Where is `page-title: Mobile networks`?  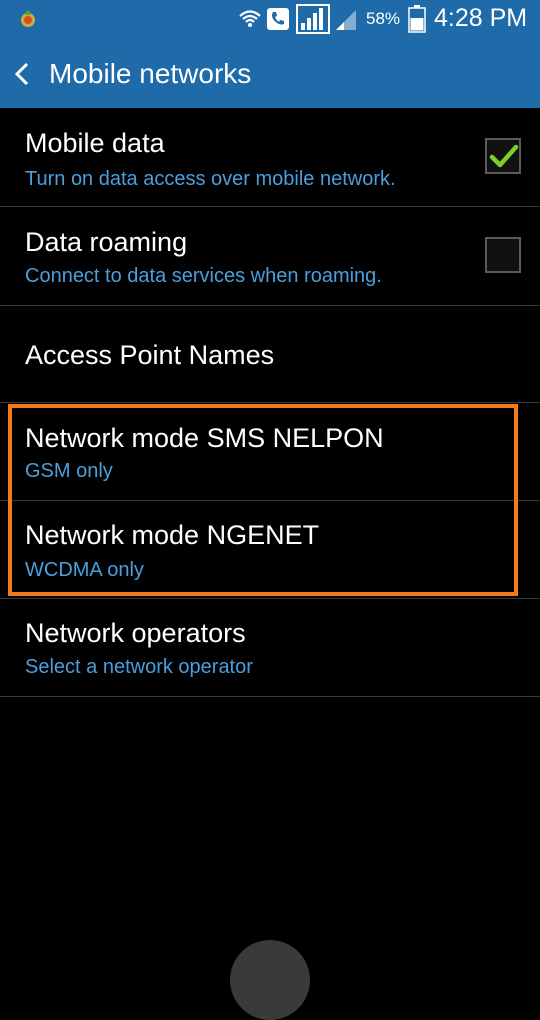
page-title: Mobile networks is located at coordinates (150, 74).